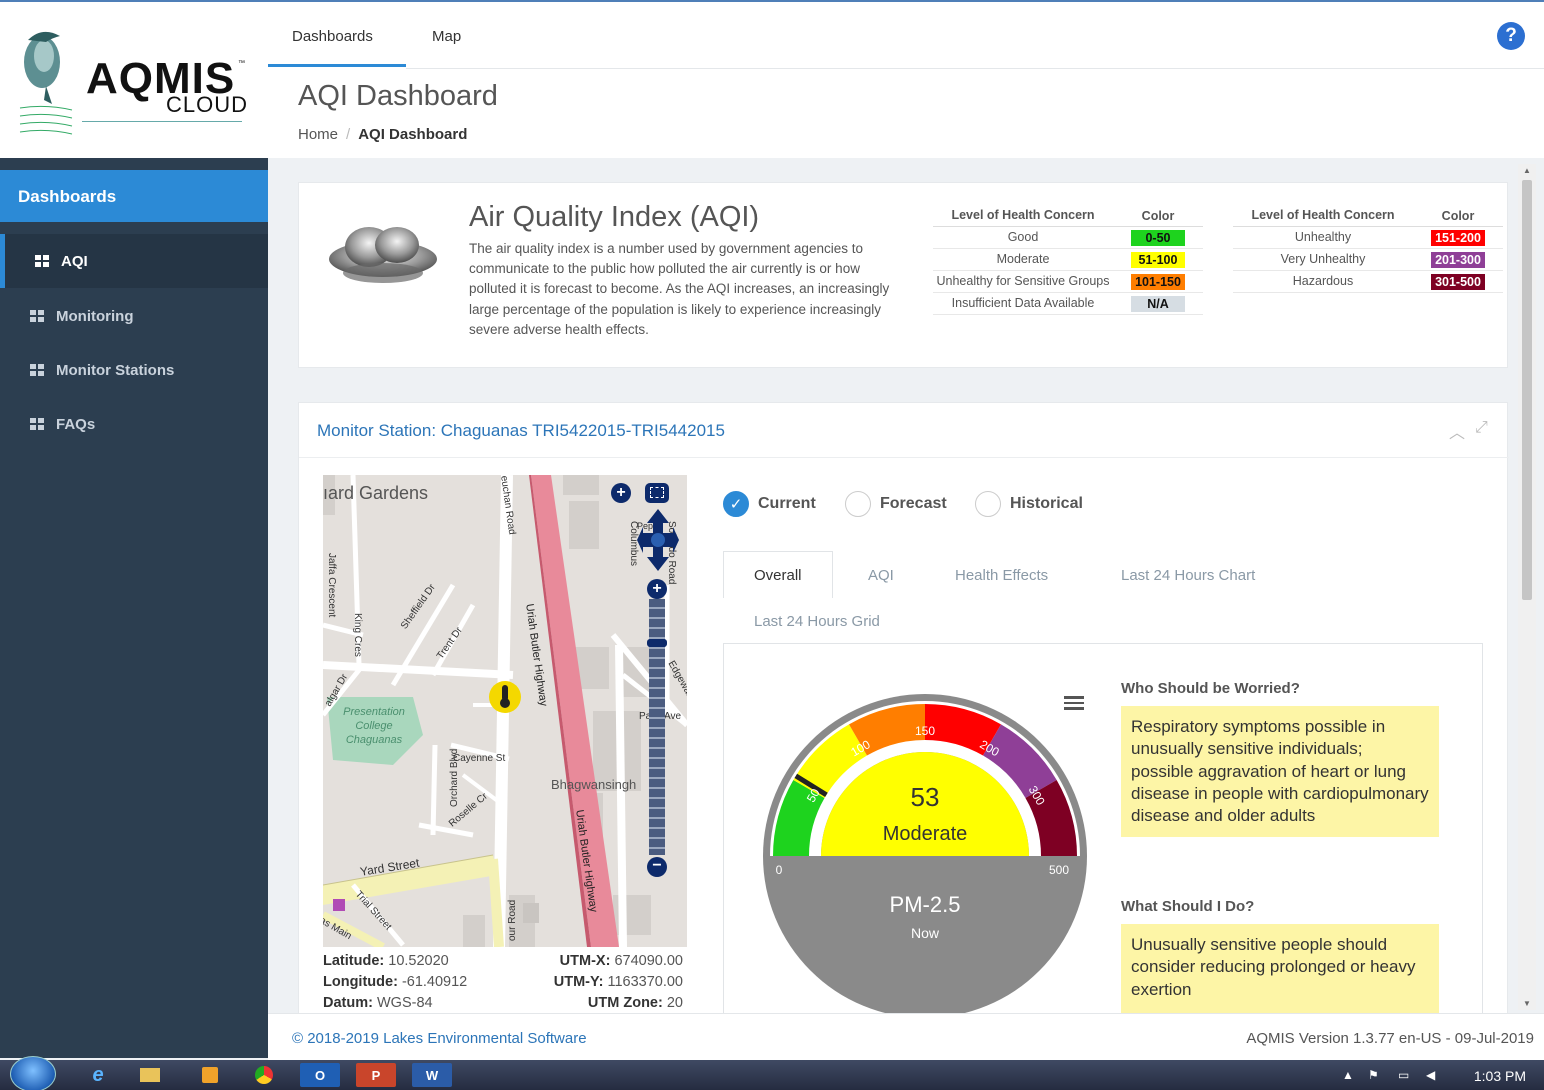  What do you see at coordinates (320, 1075) in the screenshot?
I see `outlook-icon: O` at bounding box center [320, 1075].